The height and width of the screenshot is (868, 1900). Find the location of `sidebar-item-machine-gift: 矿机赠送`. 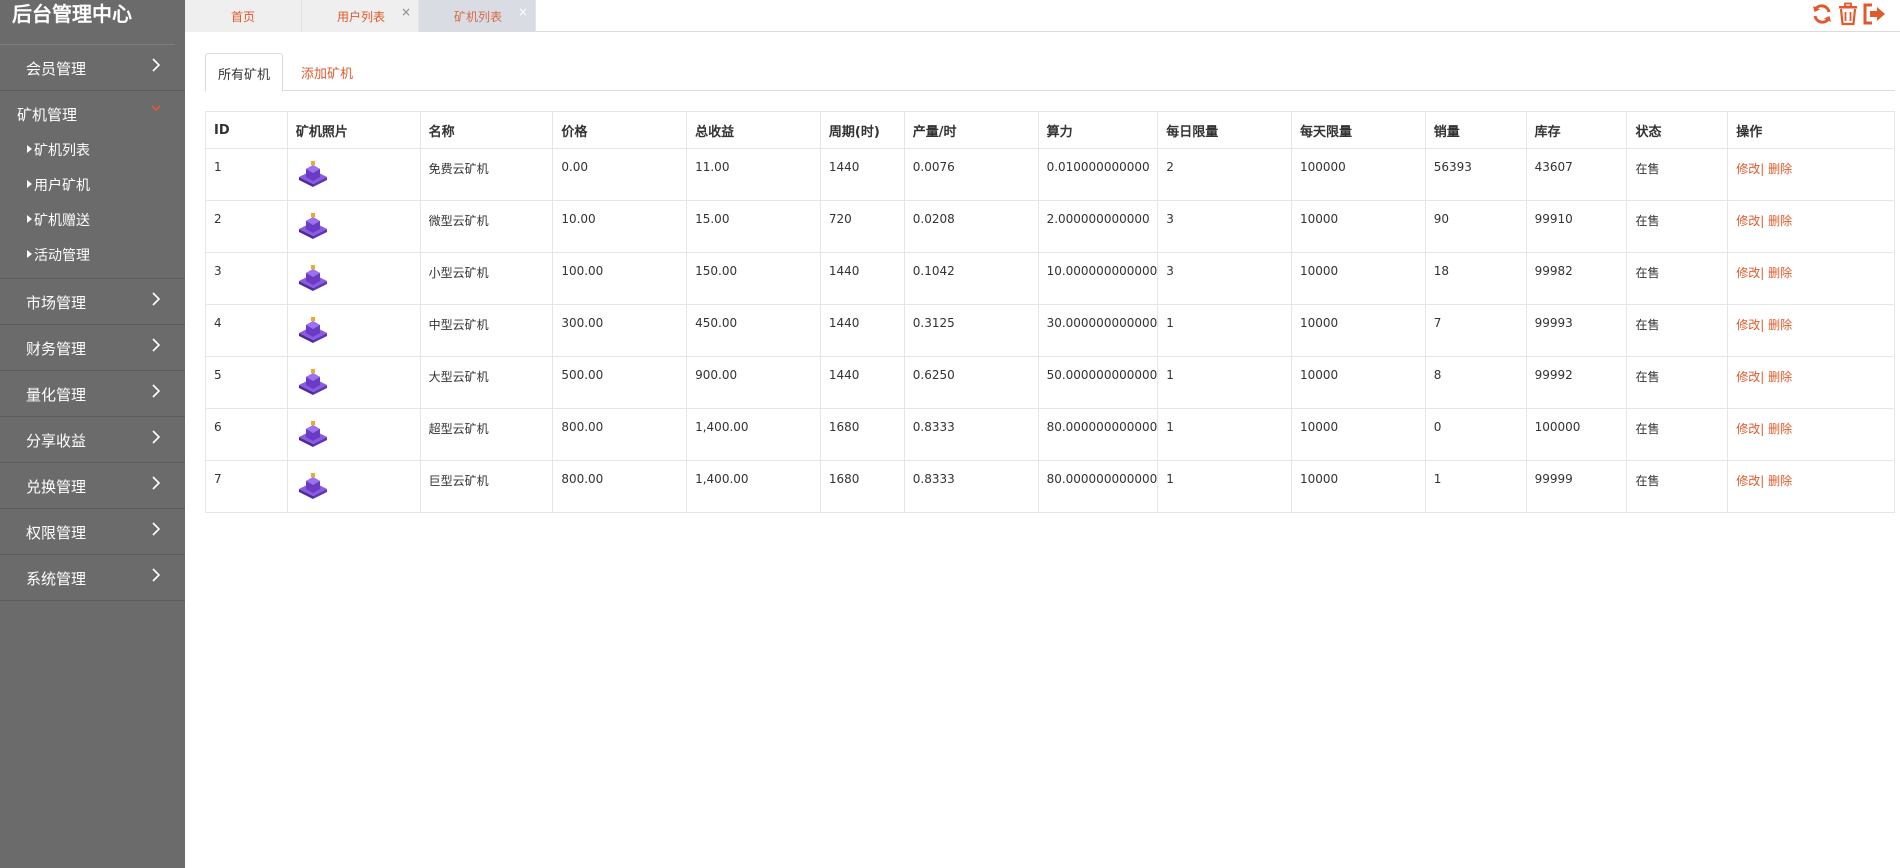

sidebar-item-machine-gift: 矿机赠送 is located at coordinates (92, 220).